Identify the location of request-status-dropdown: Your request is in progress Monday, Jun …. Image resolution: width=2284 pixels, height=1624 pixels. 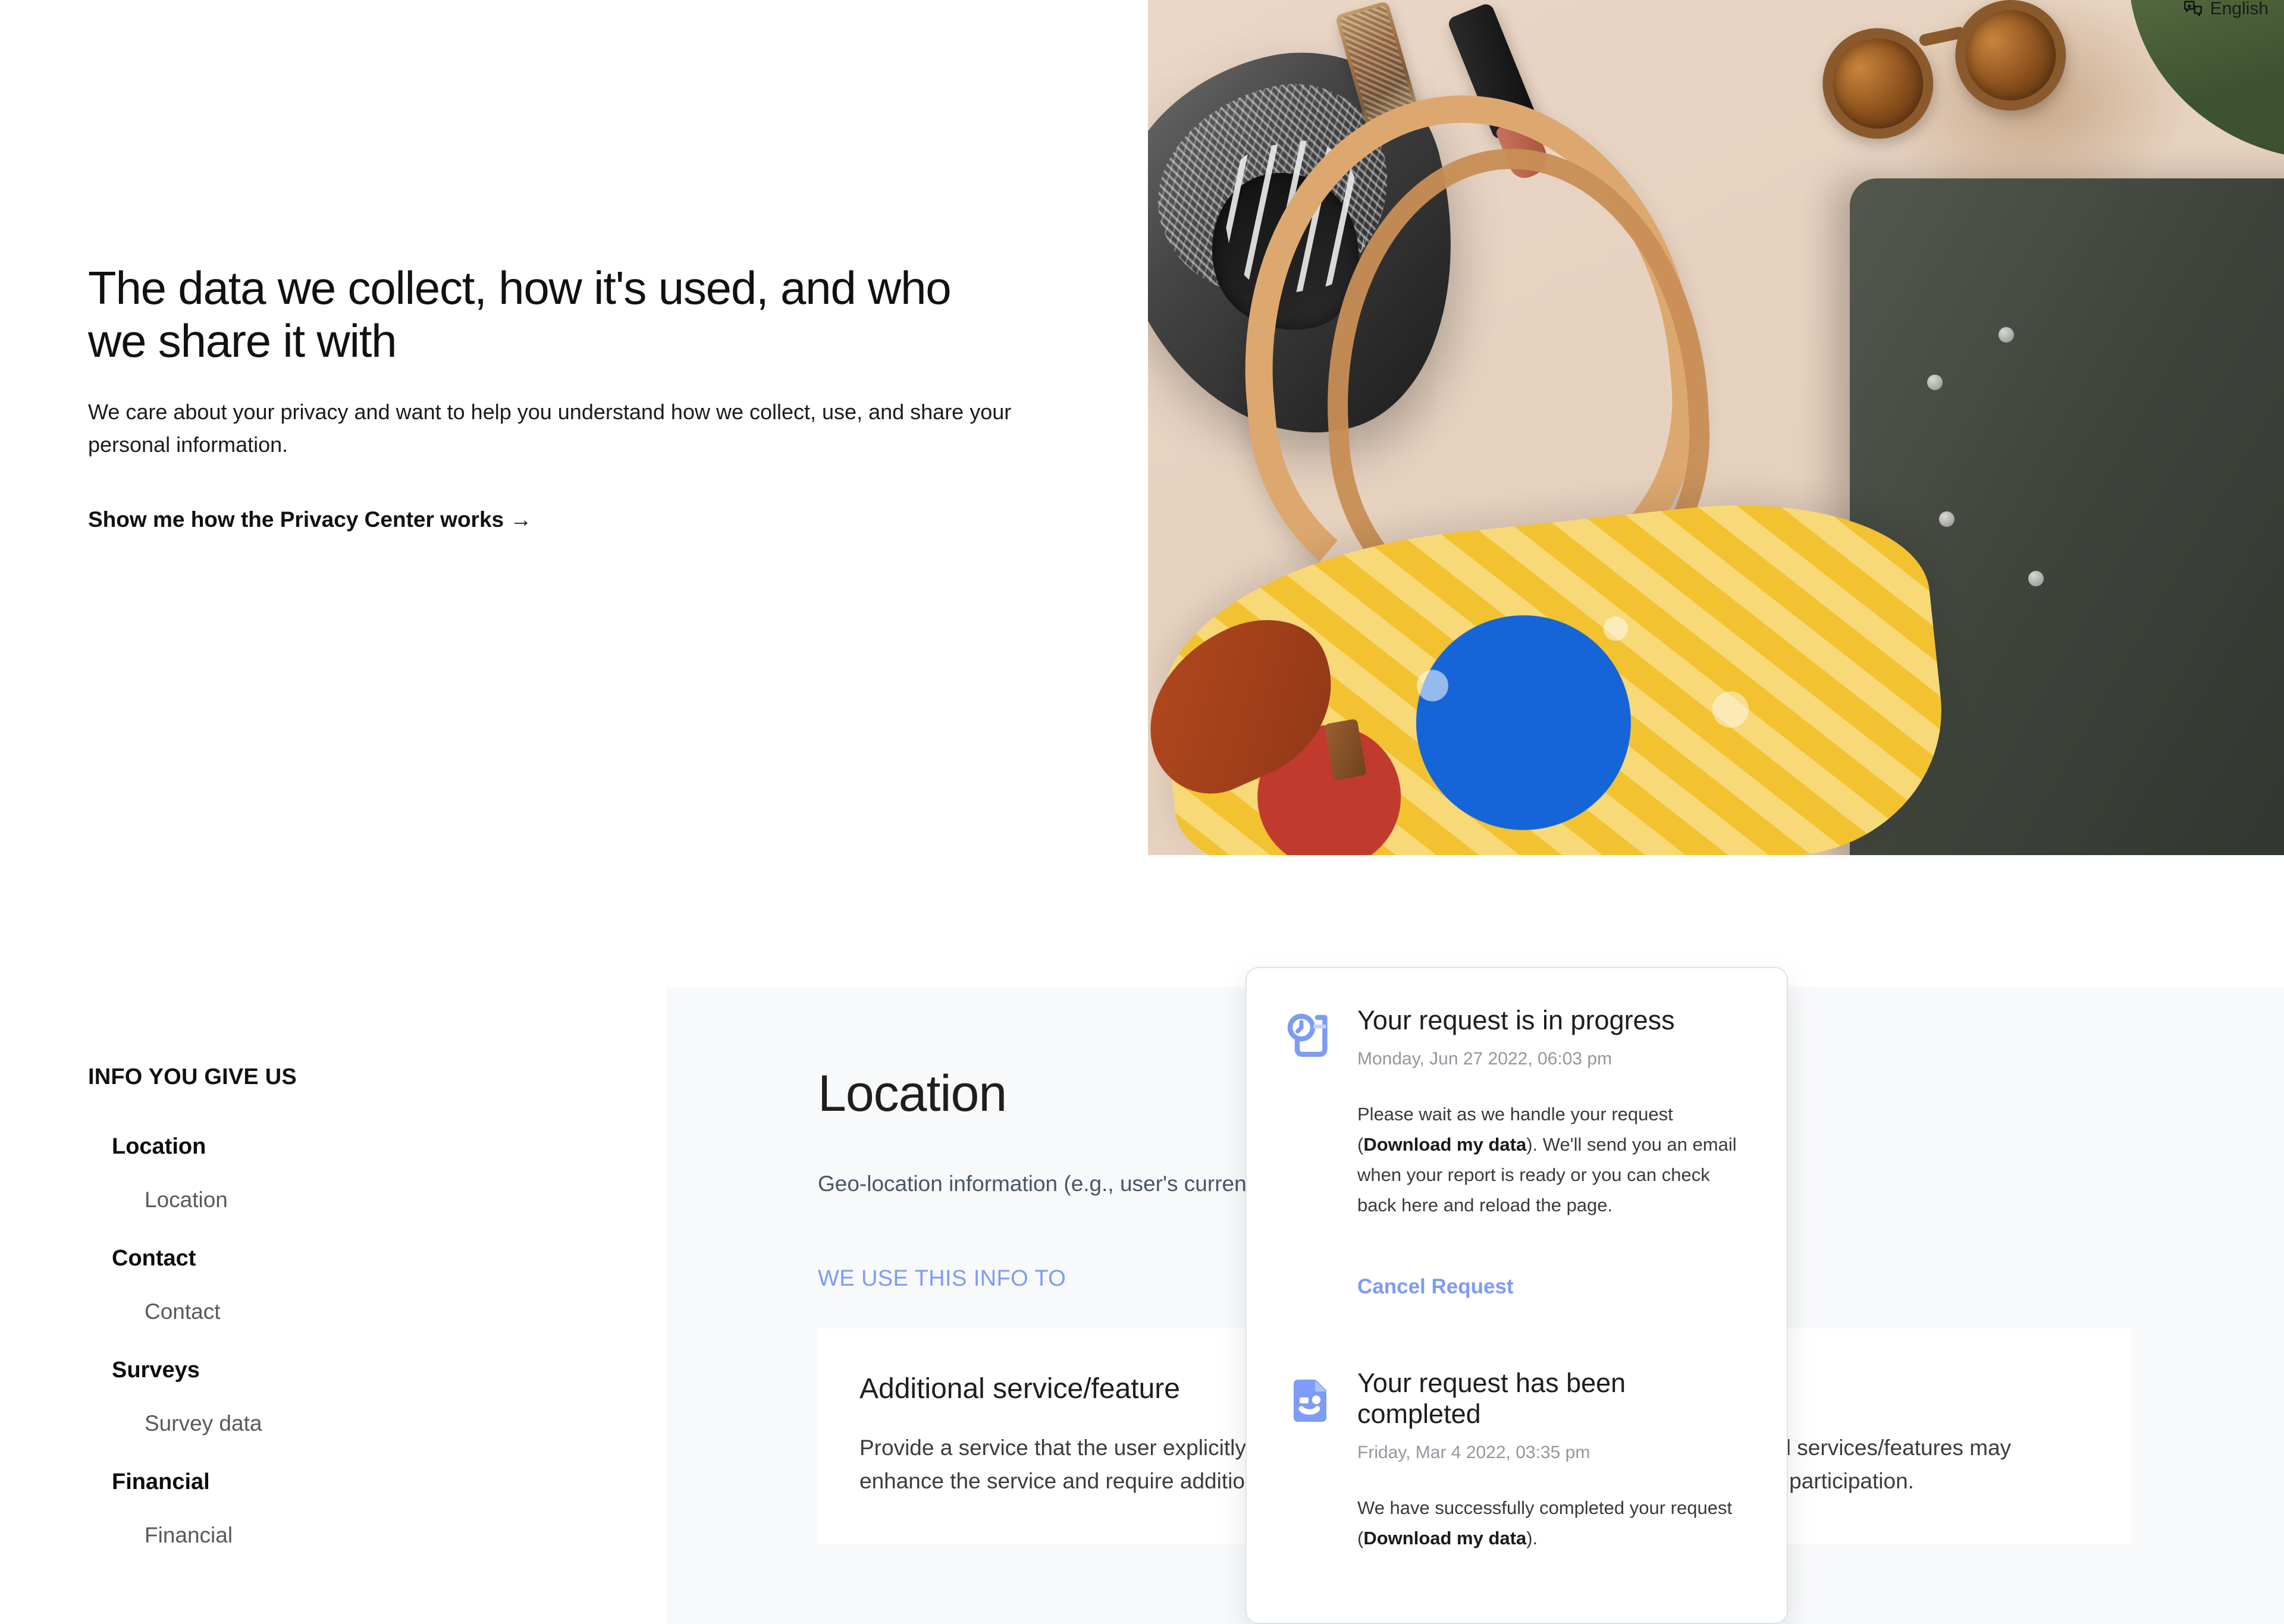
(1516, 1296).